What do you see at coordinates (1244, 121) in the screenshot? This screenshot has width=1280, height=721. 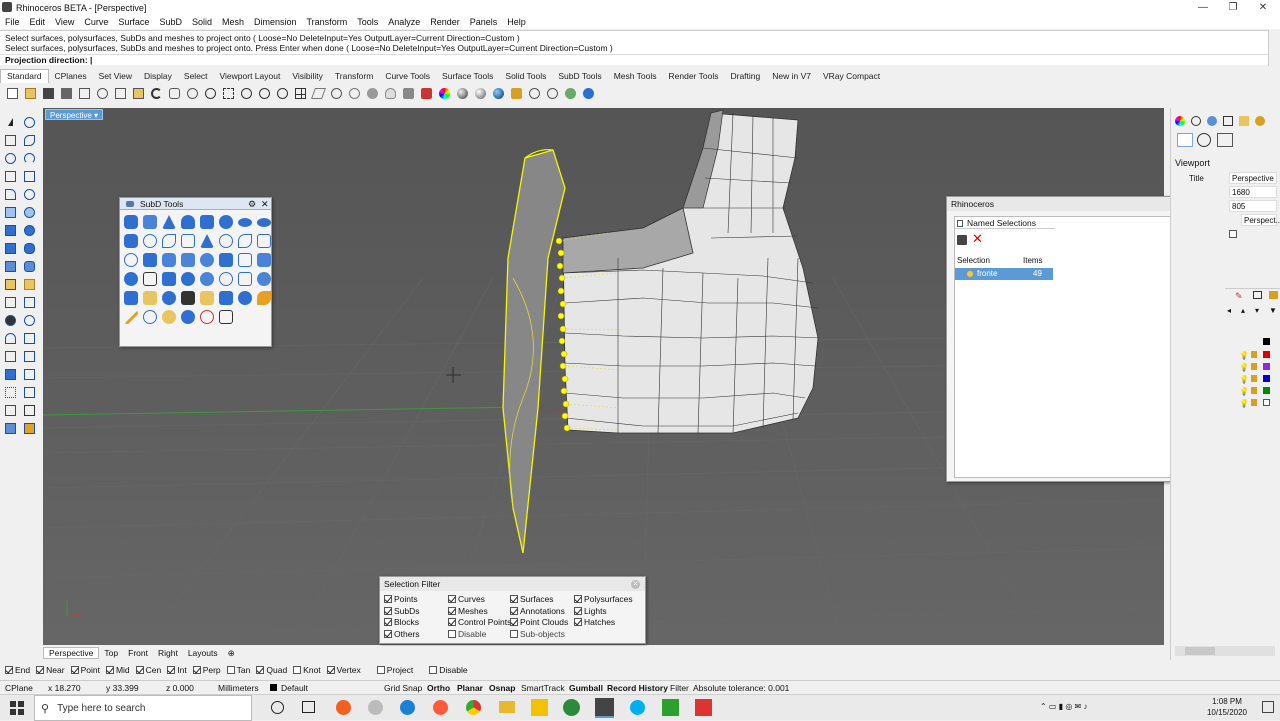 I see `materials-tab-icon` at bounding box center [1244, 121].